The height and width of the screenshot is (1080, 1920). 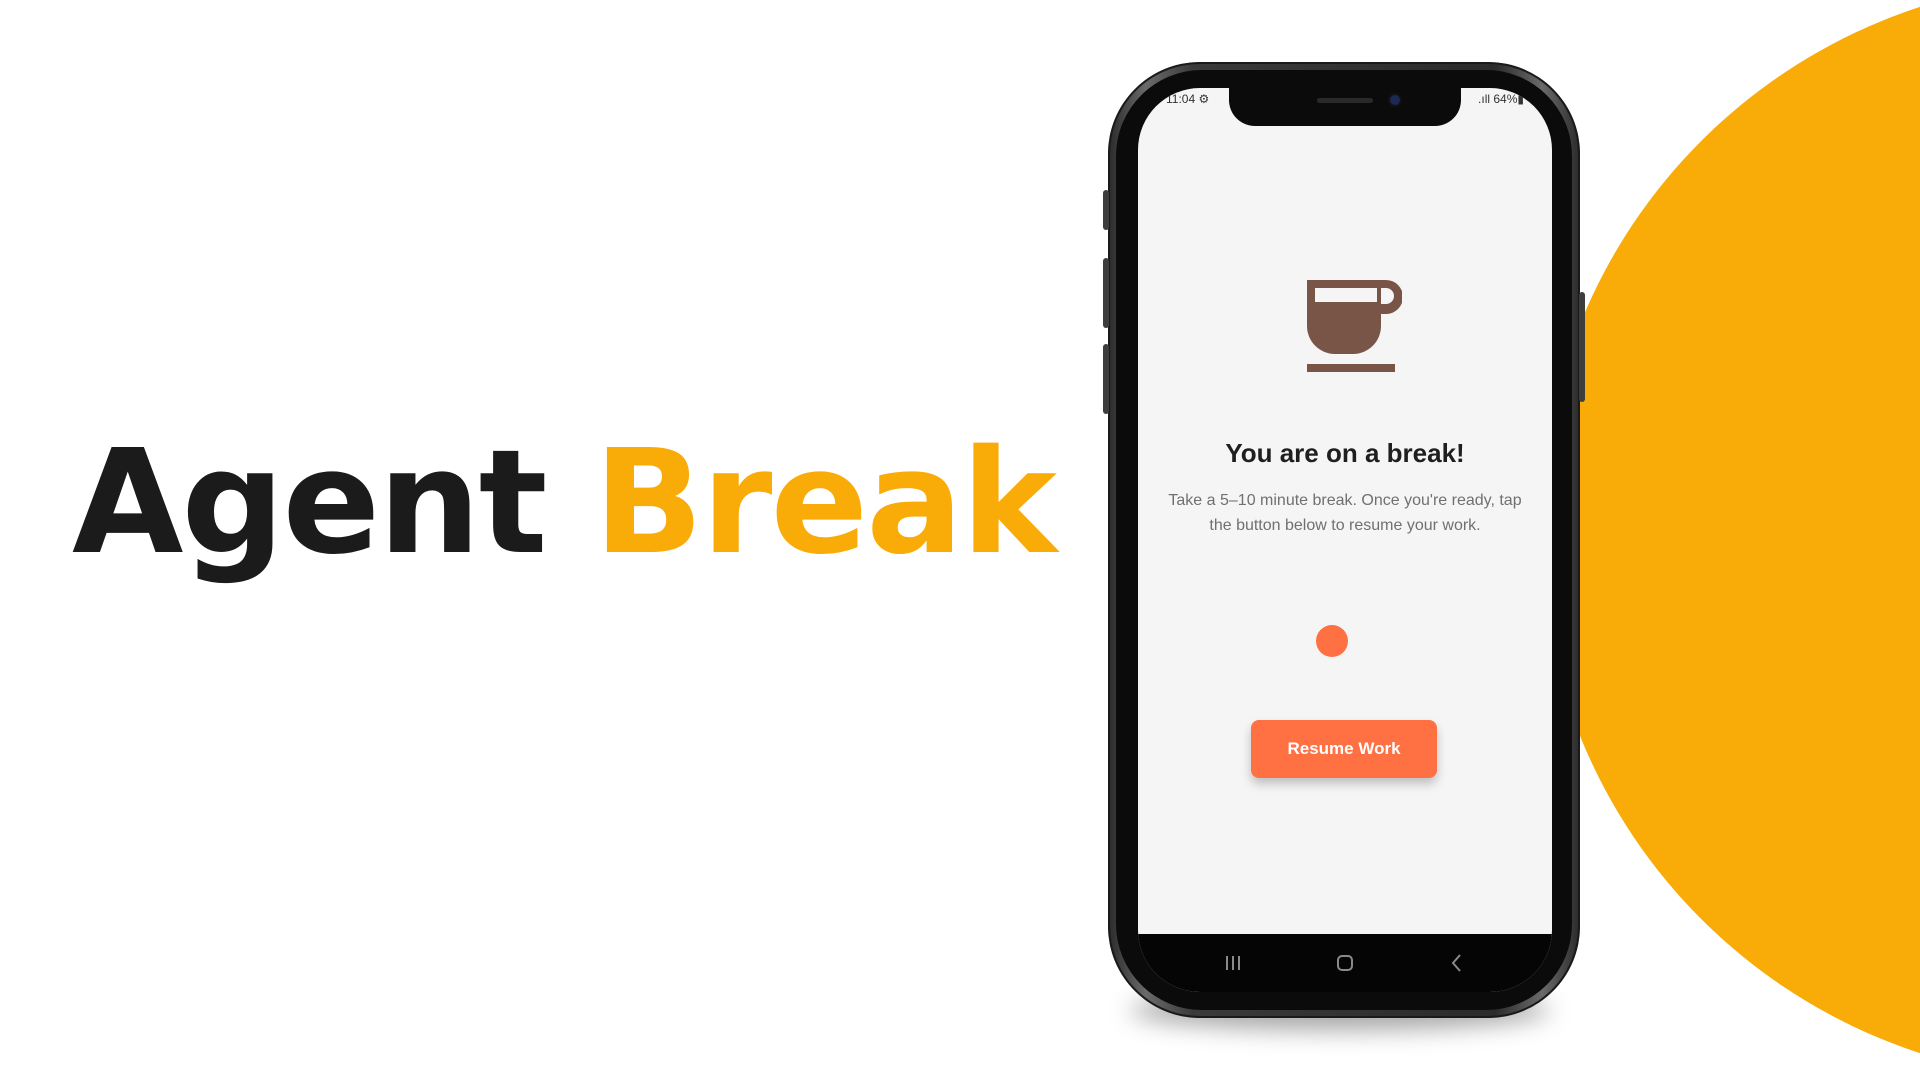 I want to click on status-battery-signal: .ıll 64%▮, so click(x=1501, y=99).